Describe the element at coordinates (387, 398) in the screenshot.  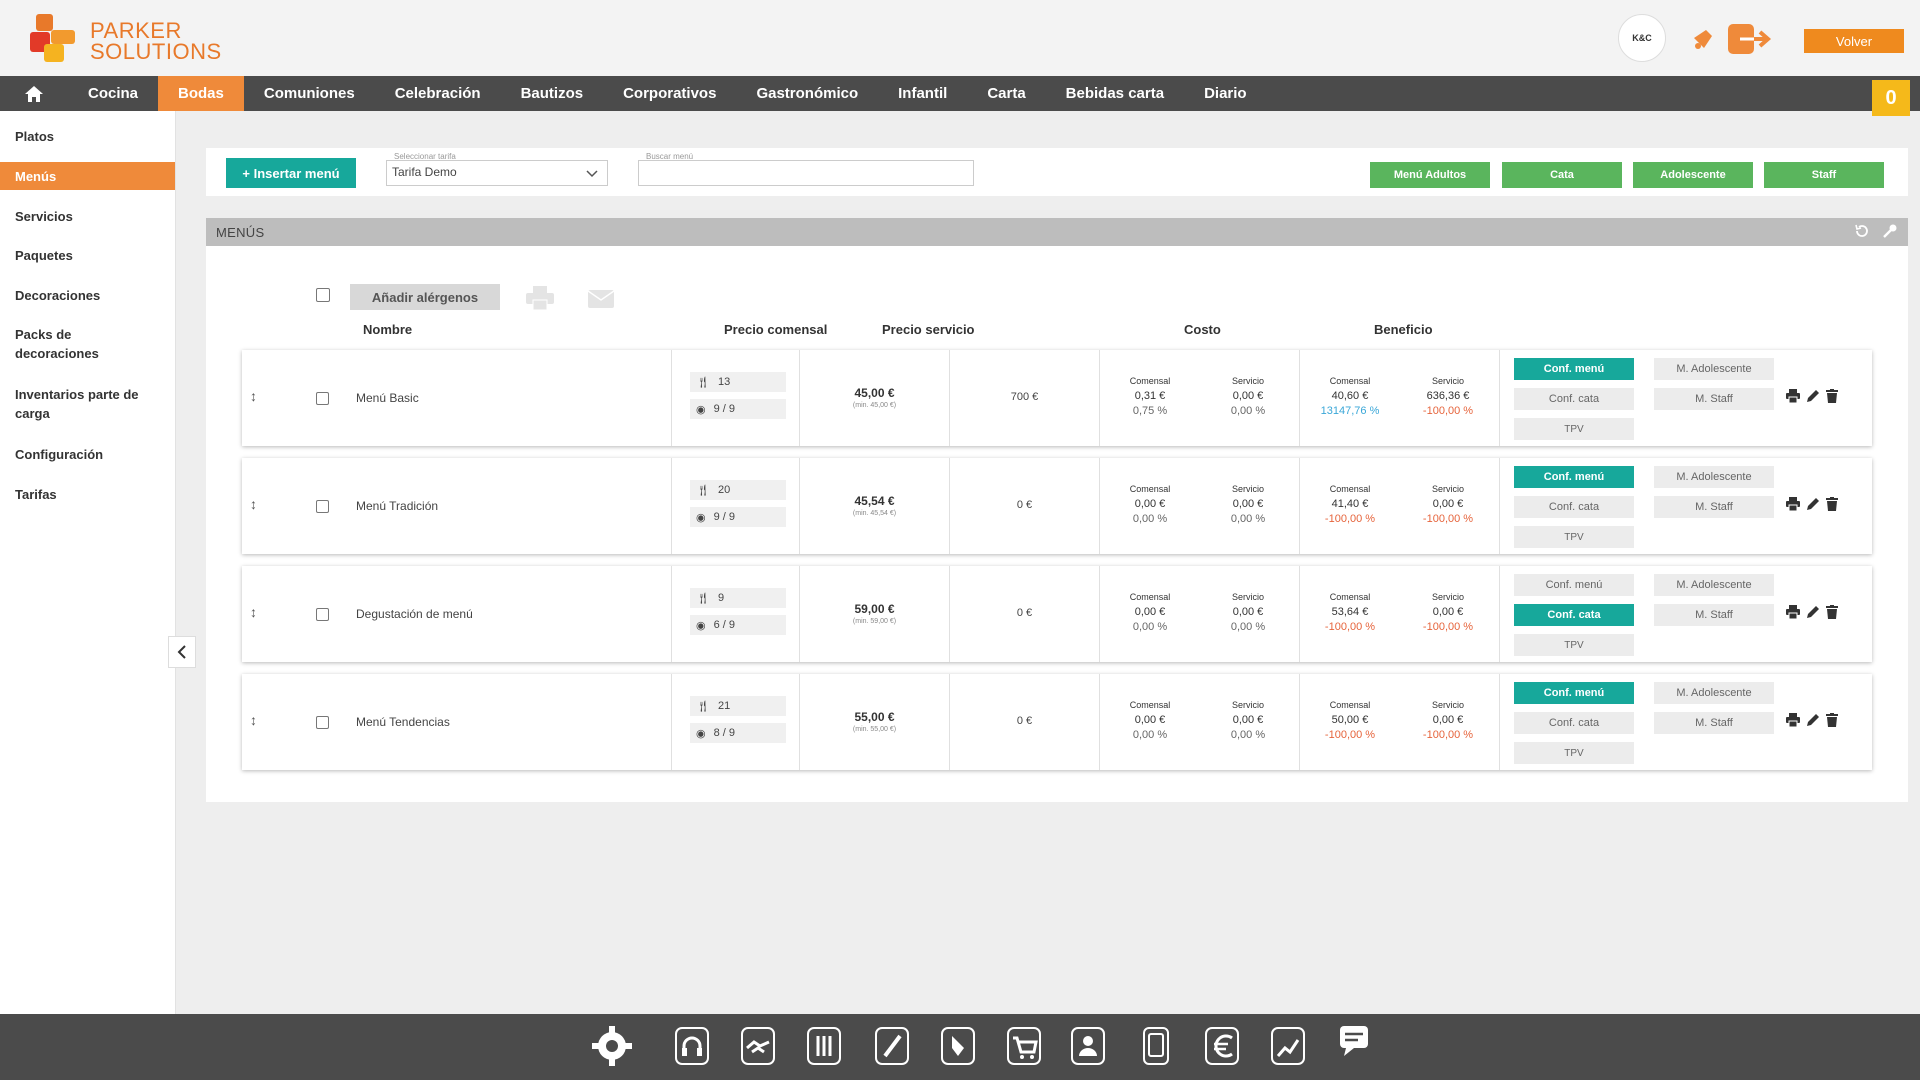
I see `menu-name: Menú Basic` at that location.